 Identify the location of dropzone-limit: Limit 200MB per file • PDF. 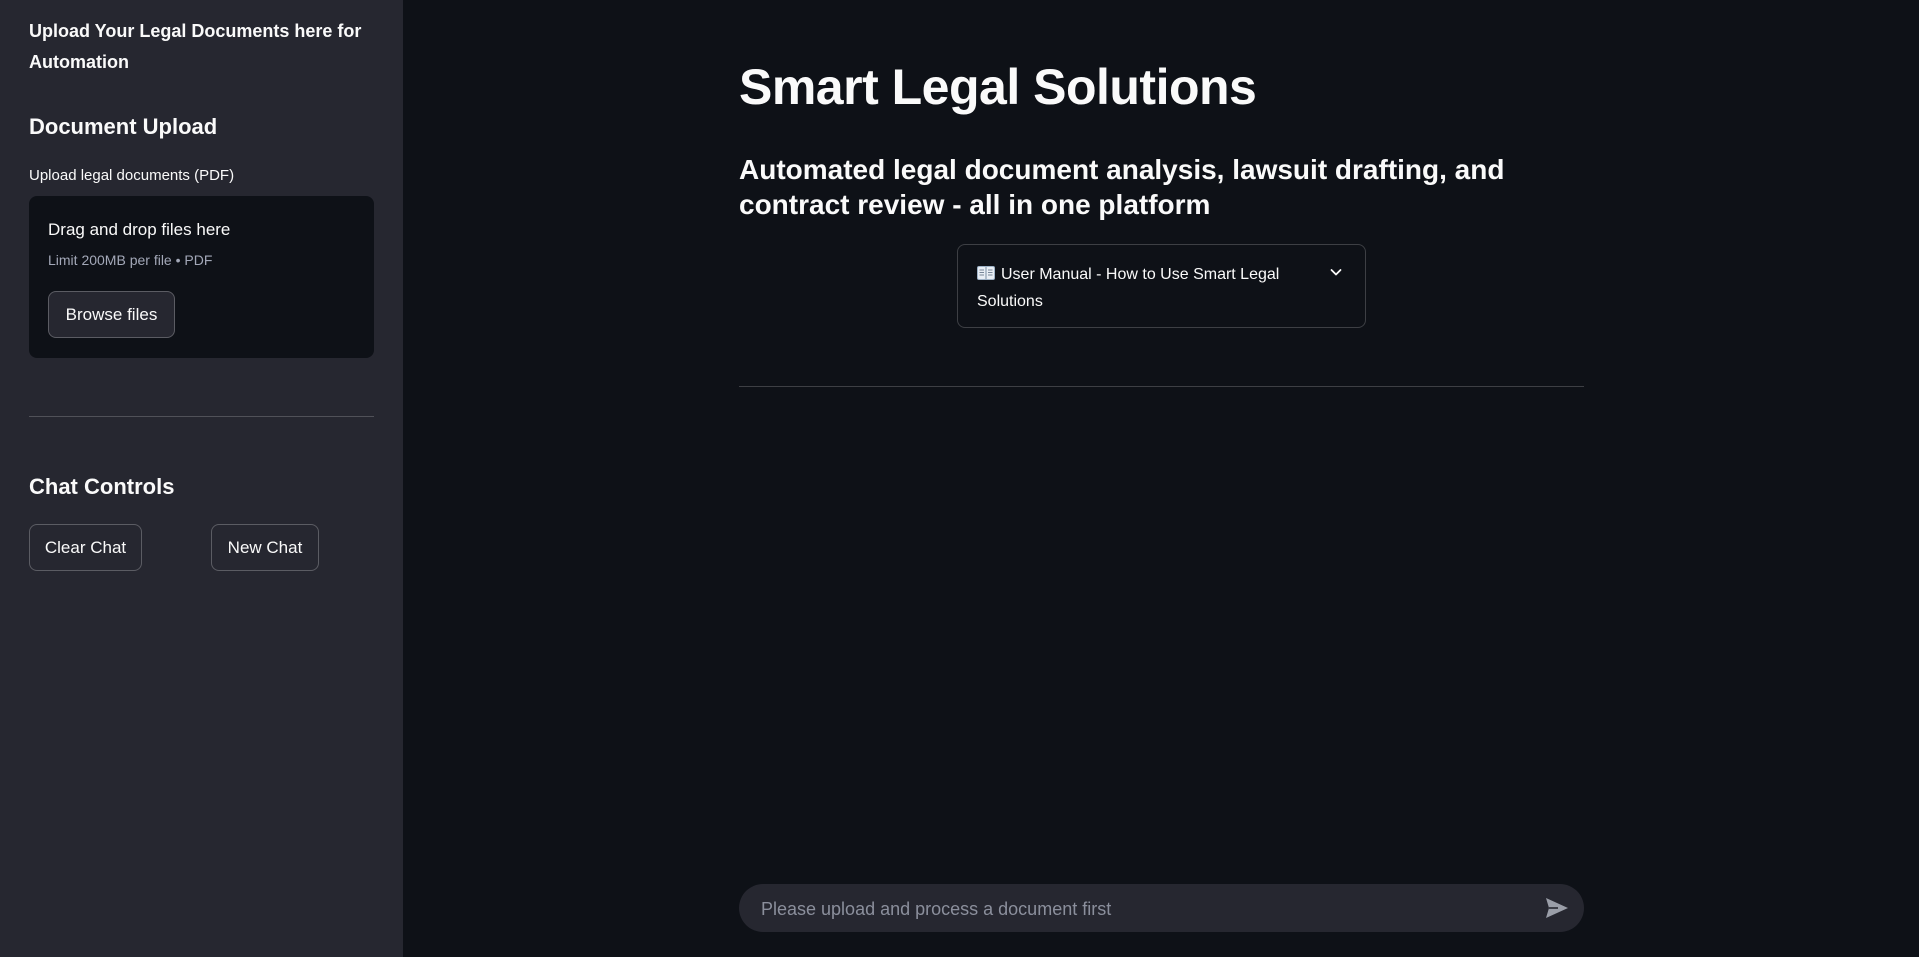
(130, 260).